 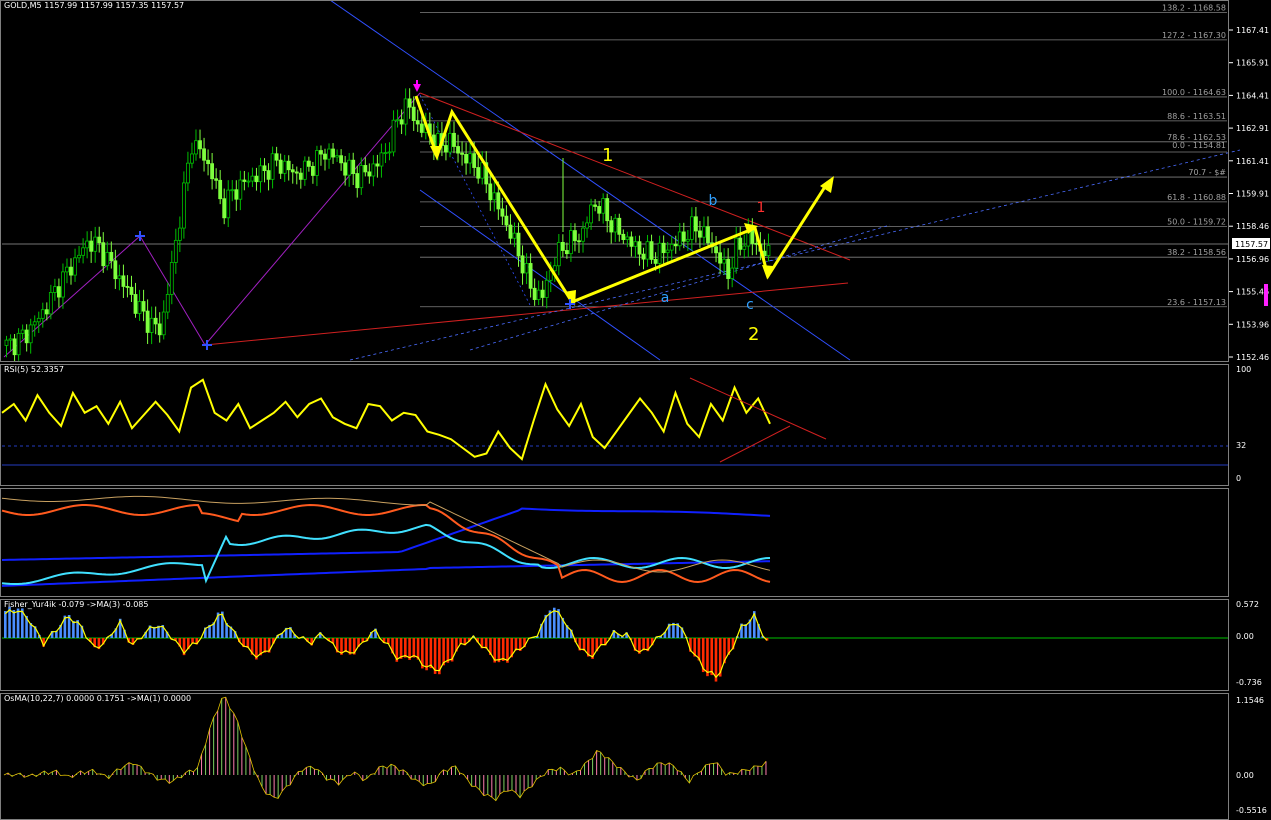 What do you see at coordinates (94, 5) in the screenshot?
I see `chart-title: GOLD,M5 1157.99 1157.99 1157.35 1157.57` at bounding box center [94, 5].